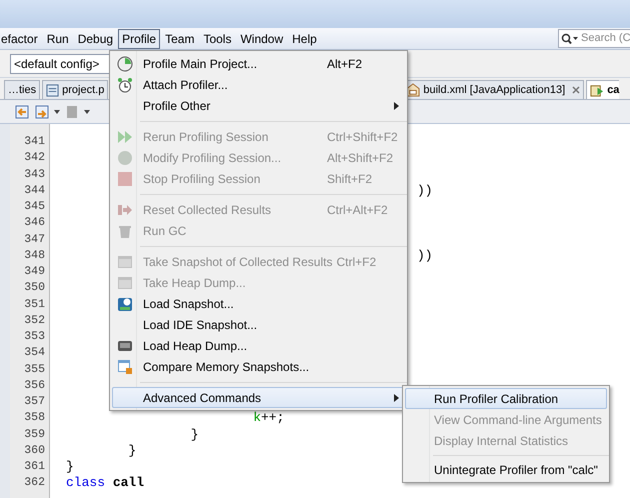 The image size is (630, 498). Describe the element at coordinates (125, 136) in the screenshot. I see `fast-forward-icon` at that location.